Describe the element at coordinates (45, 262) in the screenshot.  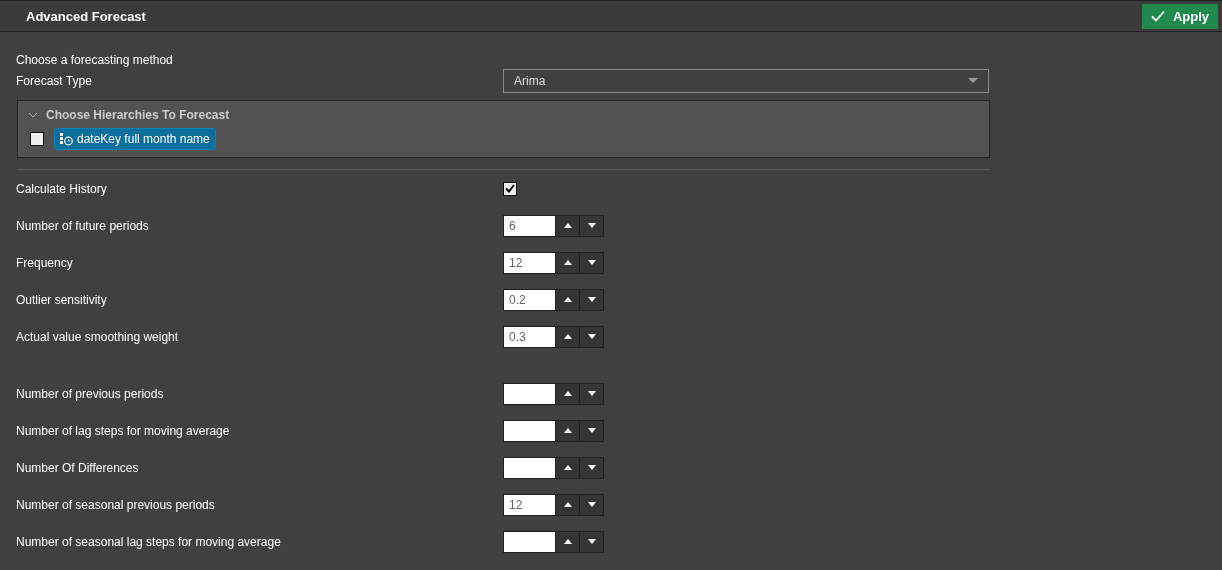
I see `field-label: Frequency` at that location.